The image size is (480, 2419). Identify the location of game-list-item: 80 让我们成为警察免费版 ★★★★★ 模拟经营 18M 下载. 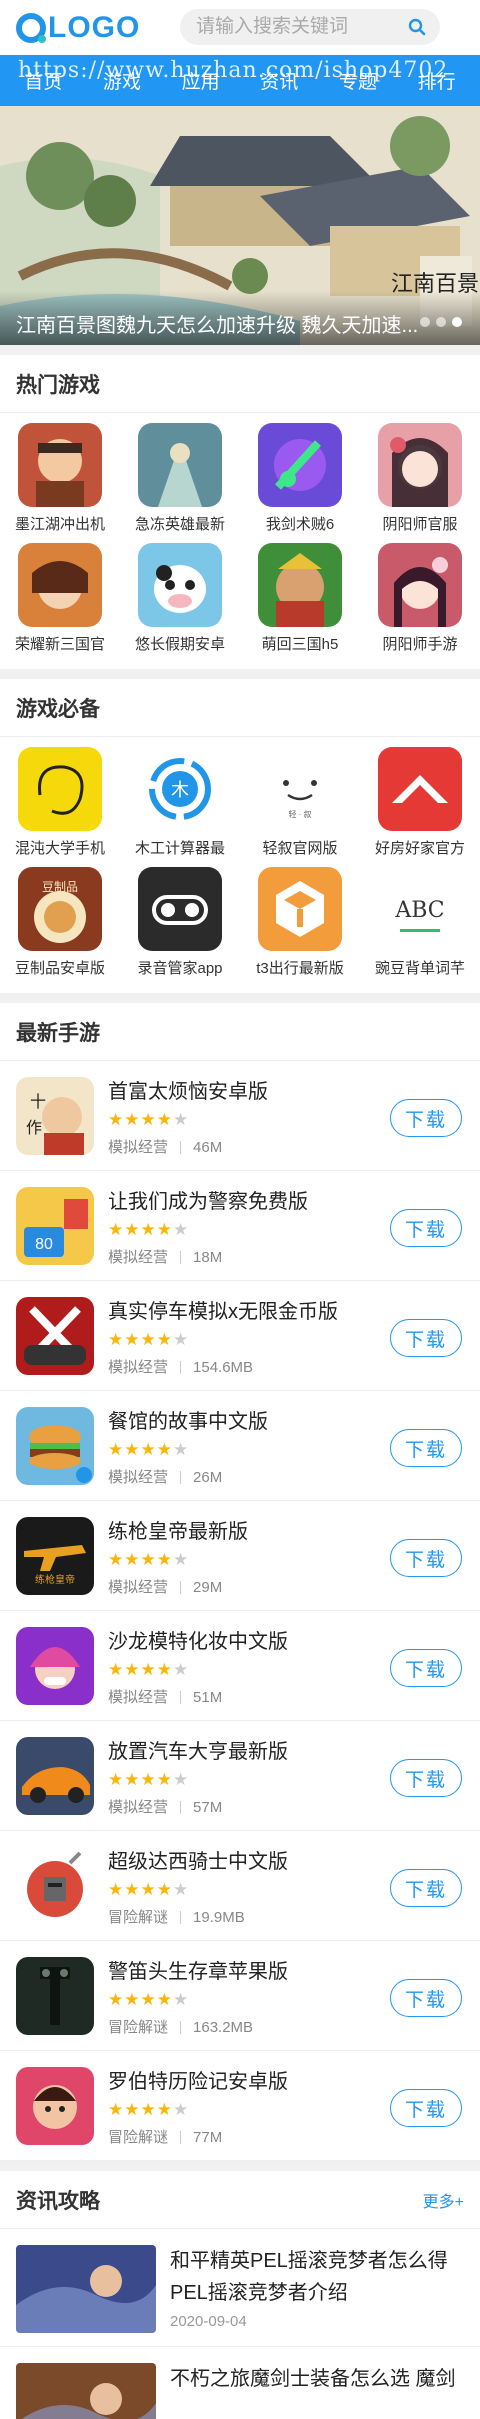
(240, 1226).